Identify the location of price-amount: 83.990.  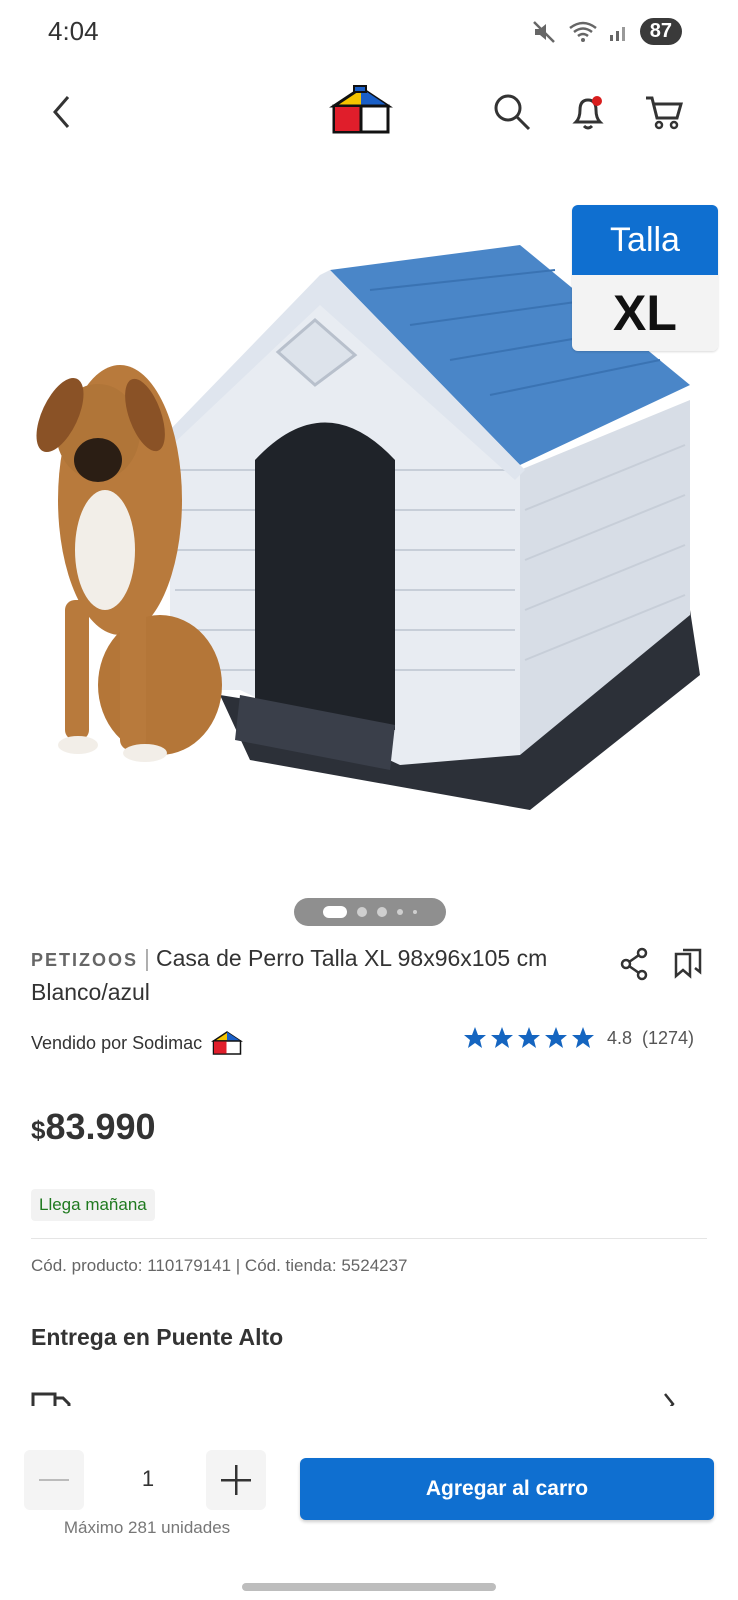
(100, 1126).